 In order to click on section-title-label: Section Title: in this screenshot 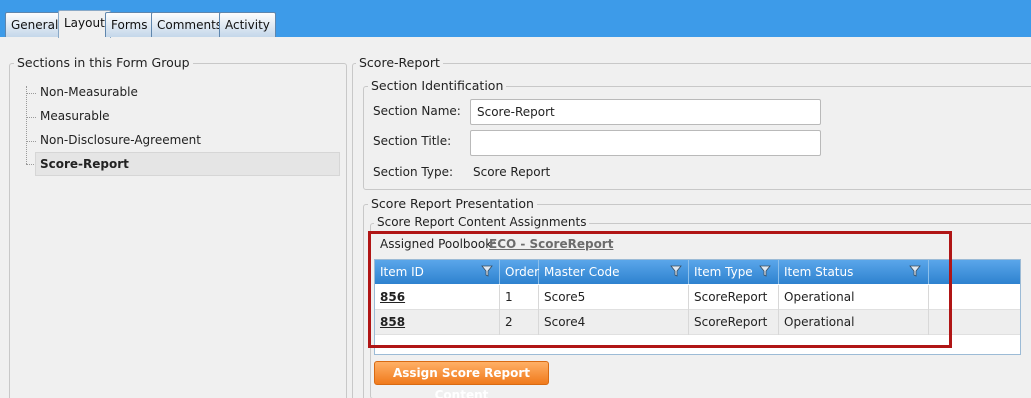, I will do `click(412, 141)`.